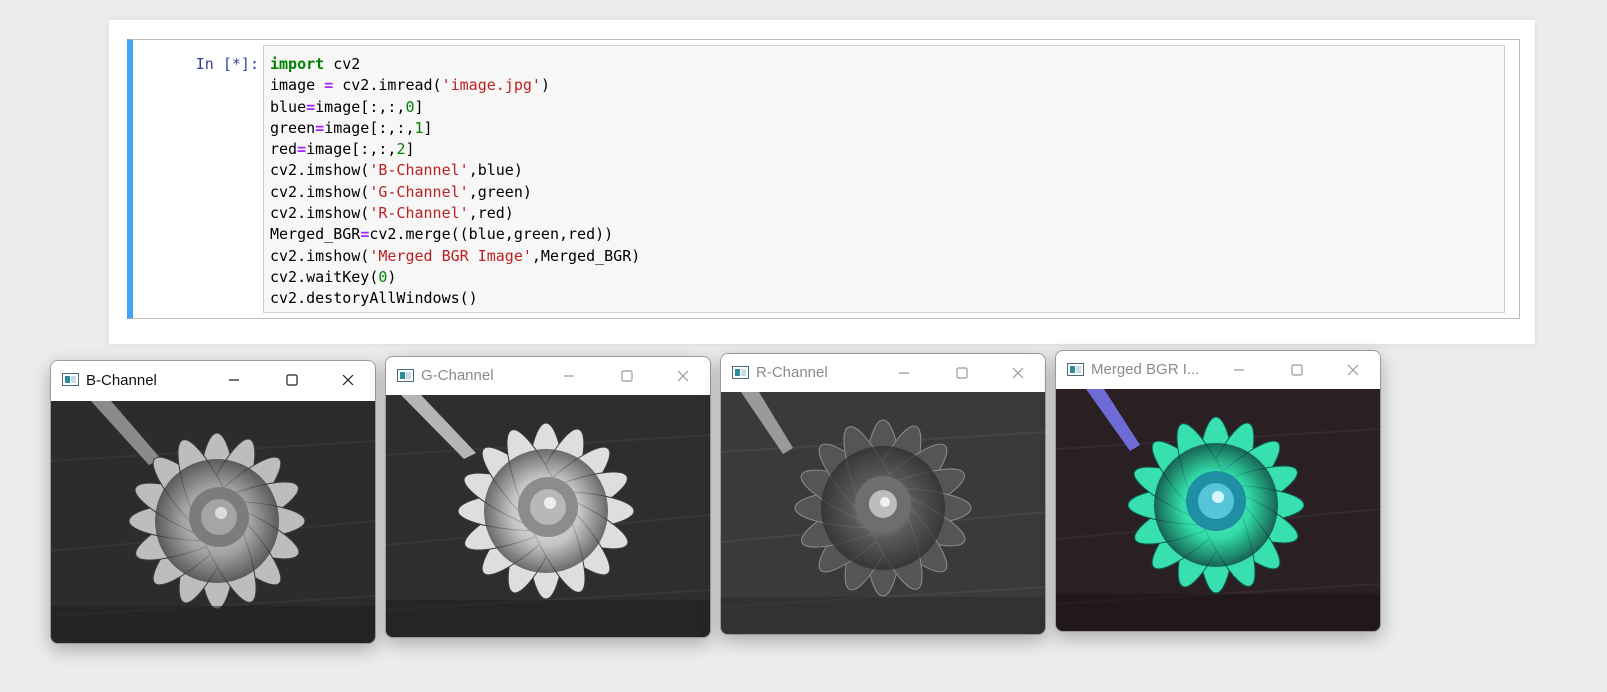 The width and height of the screenshot is (1607, 692). What do you see at coordinates (495, 170) in the screenshot?
I see `code-token: ,blue)` at bounding box center [495, 170].